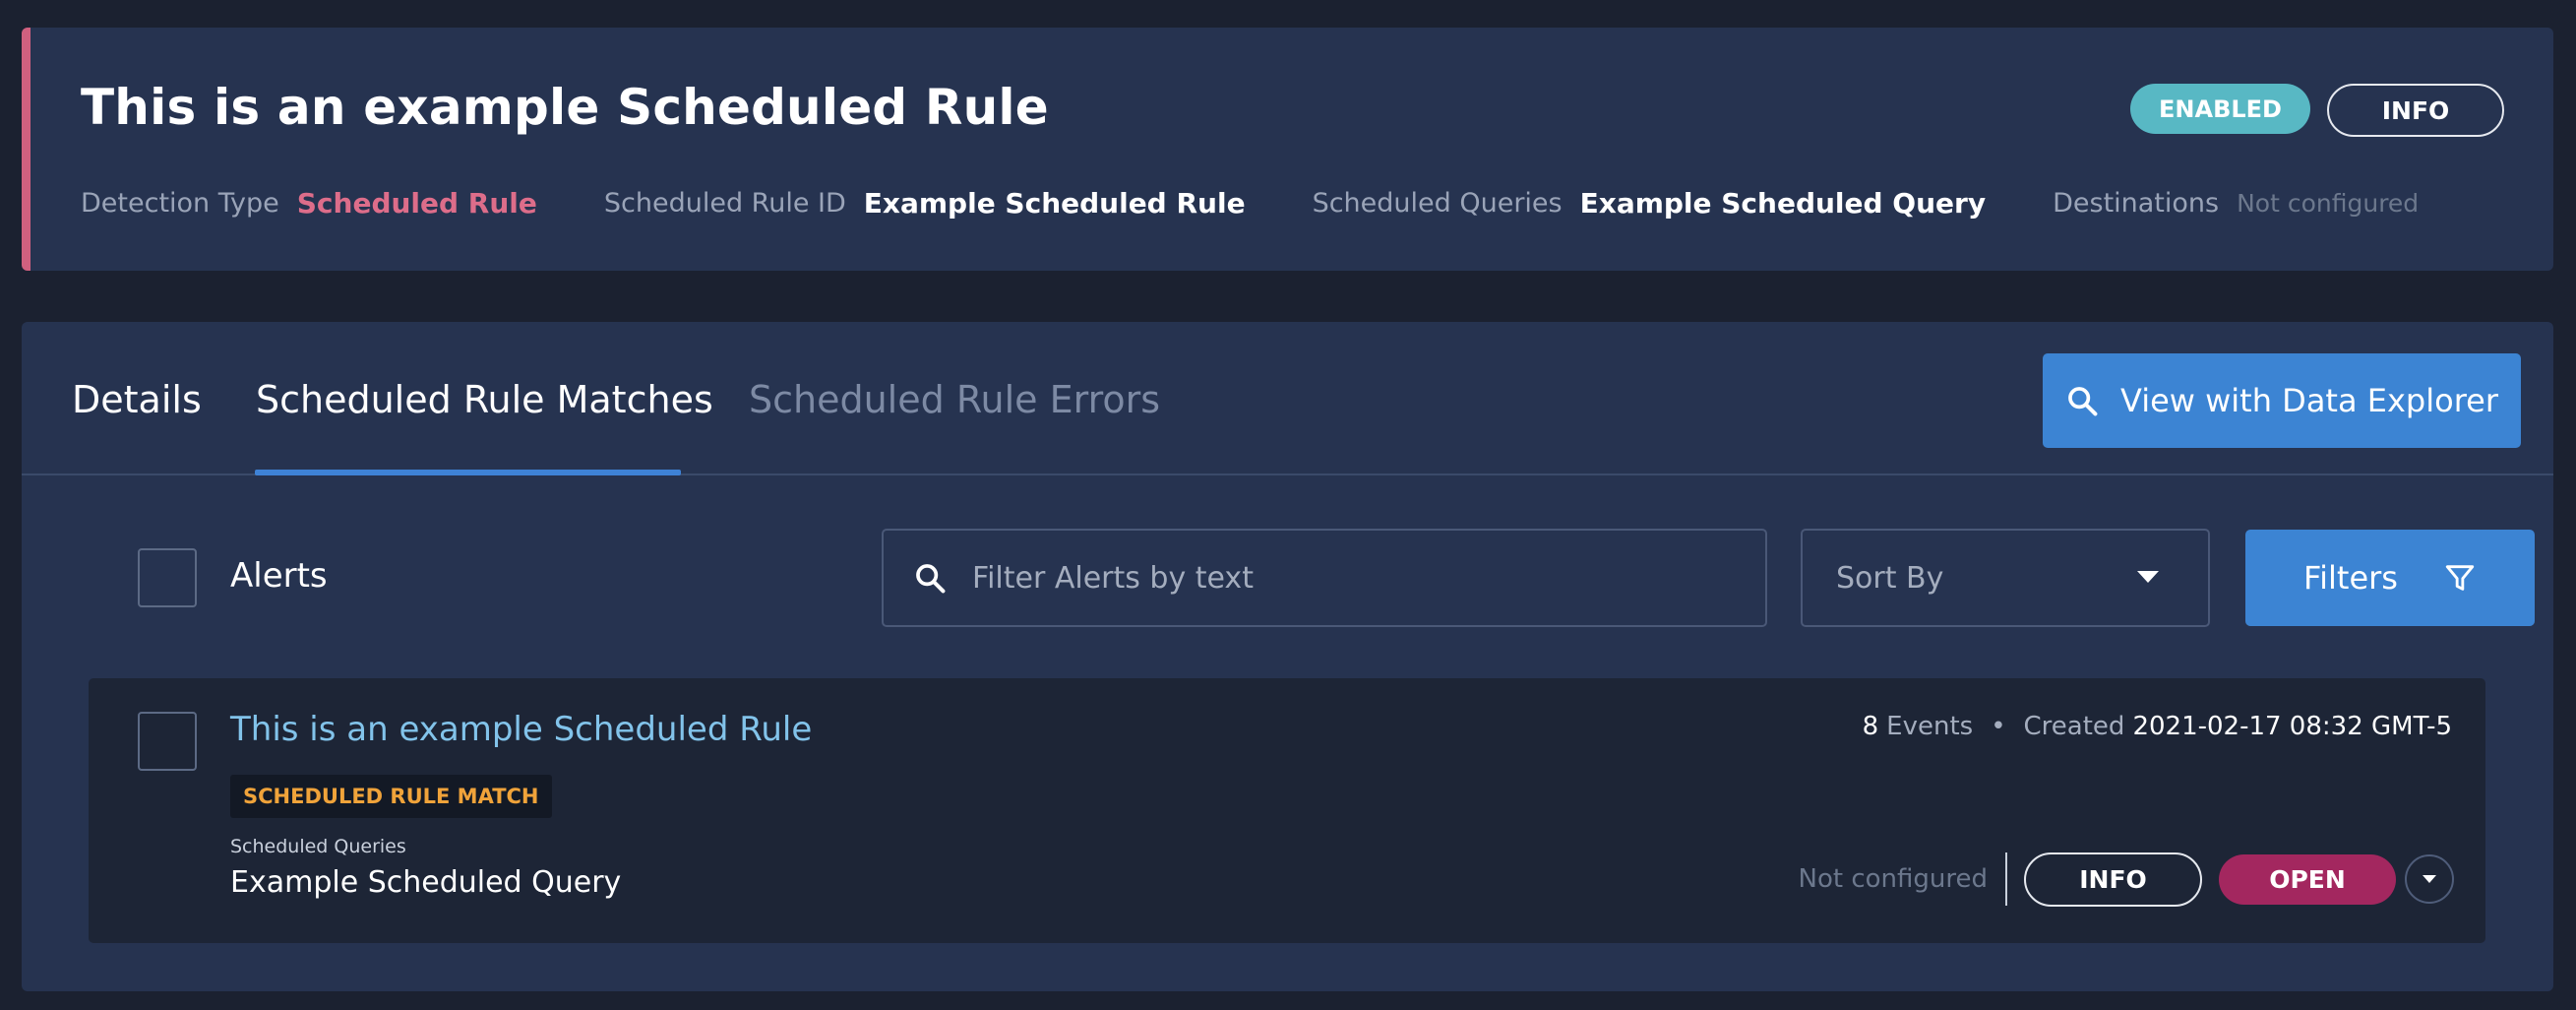 Image resolution: width=2576 pixels, height=1010 pixels. Describe the element at coordinates (426, 882) in the screenshot. I see `alert-queries-value: Example Scheduled Query` at that location.